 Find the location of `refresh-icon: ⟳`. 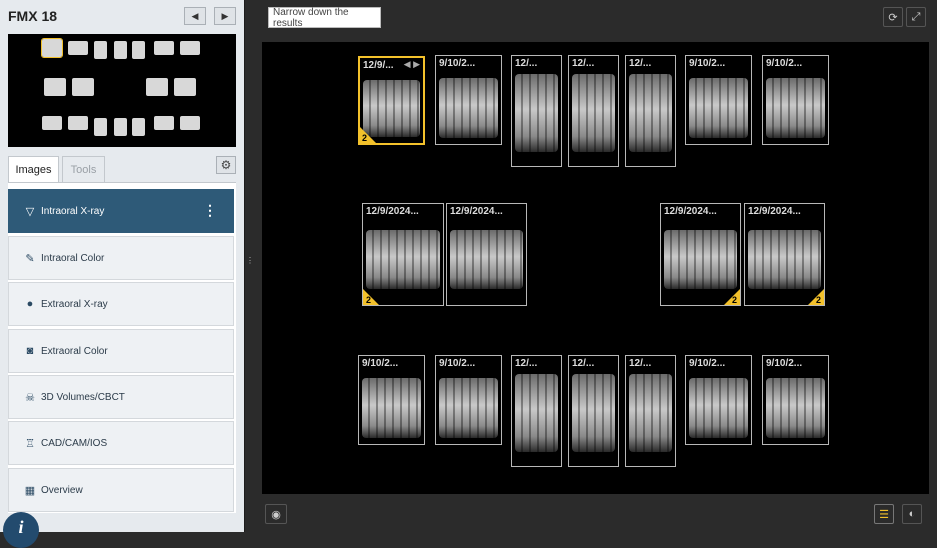

refresh-icon: ⟳ is located at coordinates (893, 17).